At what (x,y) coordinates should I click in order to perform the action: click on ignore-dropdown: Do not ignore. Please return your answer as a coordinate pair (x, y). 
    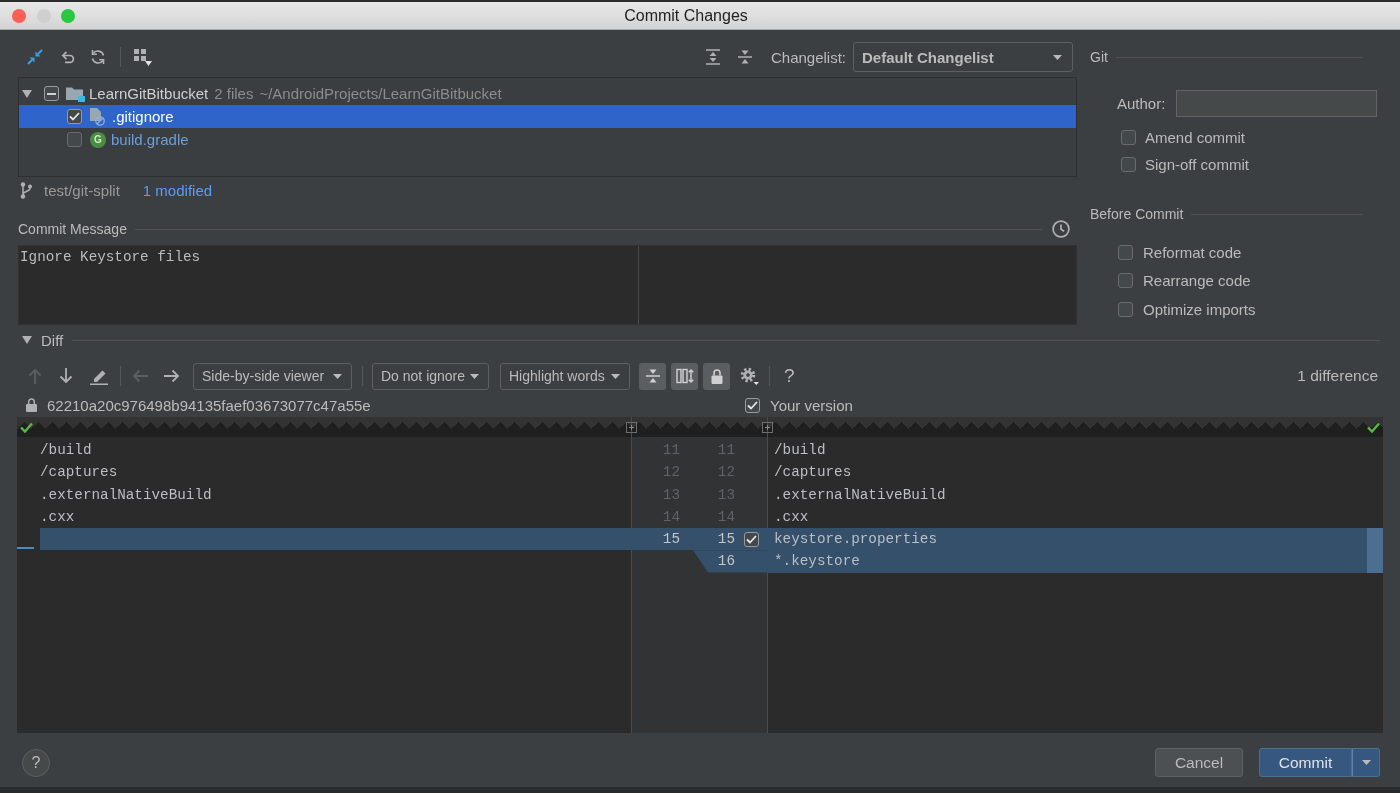
    Looking at the image, I should click on (430, 376).